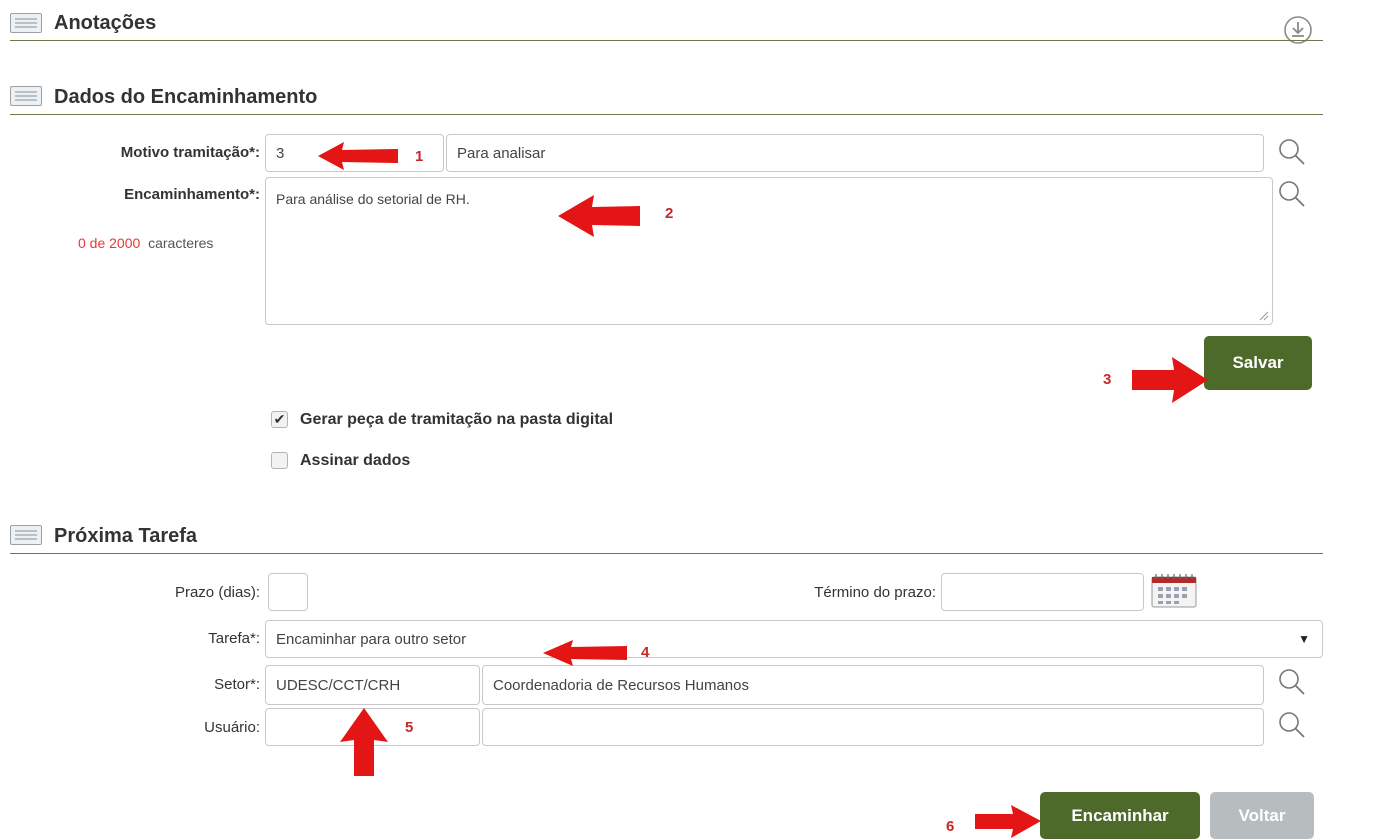 This screenshot has height=839, width=1373. What do you see at coordinates (769, 251) in the screenshot?
I see `encaminhamento-textarea: Para análise do setorial de RH.` at bounding box center [769, 251].